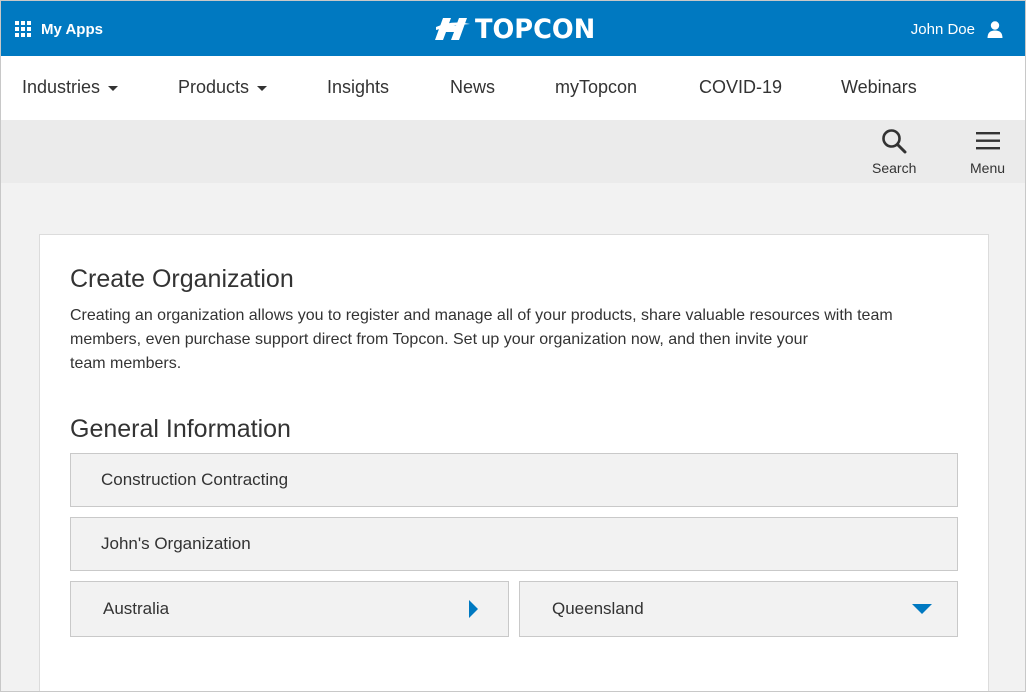 The image size is (1026, 692). Describe the element at coordinates (894, 141) in the screenshot. I see `search-icon` at that location.